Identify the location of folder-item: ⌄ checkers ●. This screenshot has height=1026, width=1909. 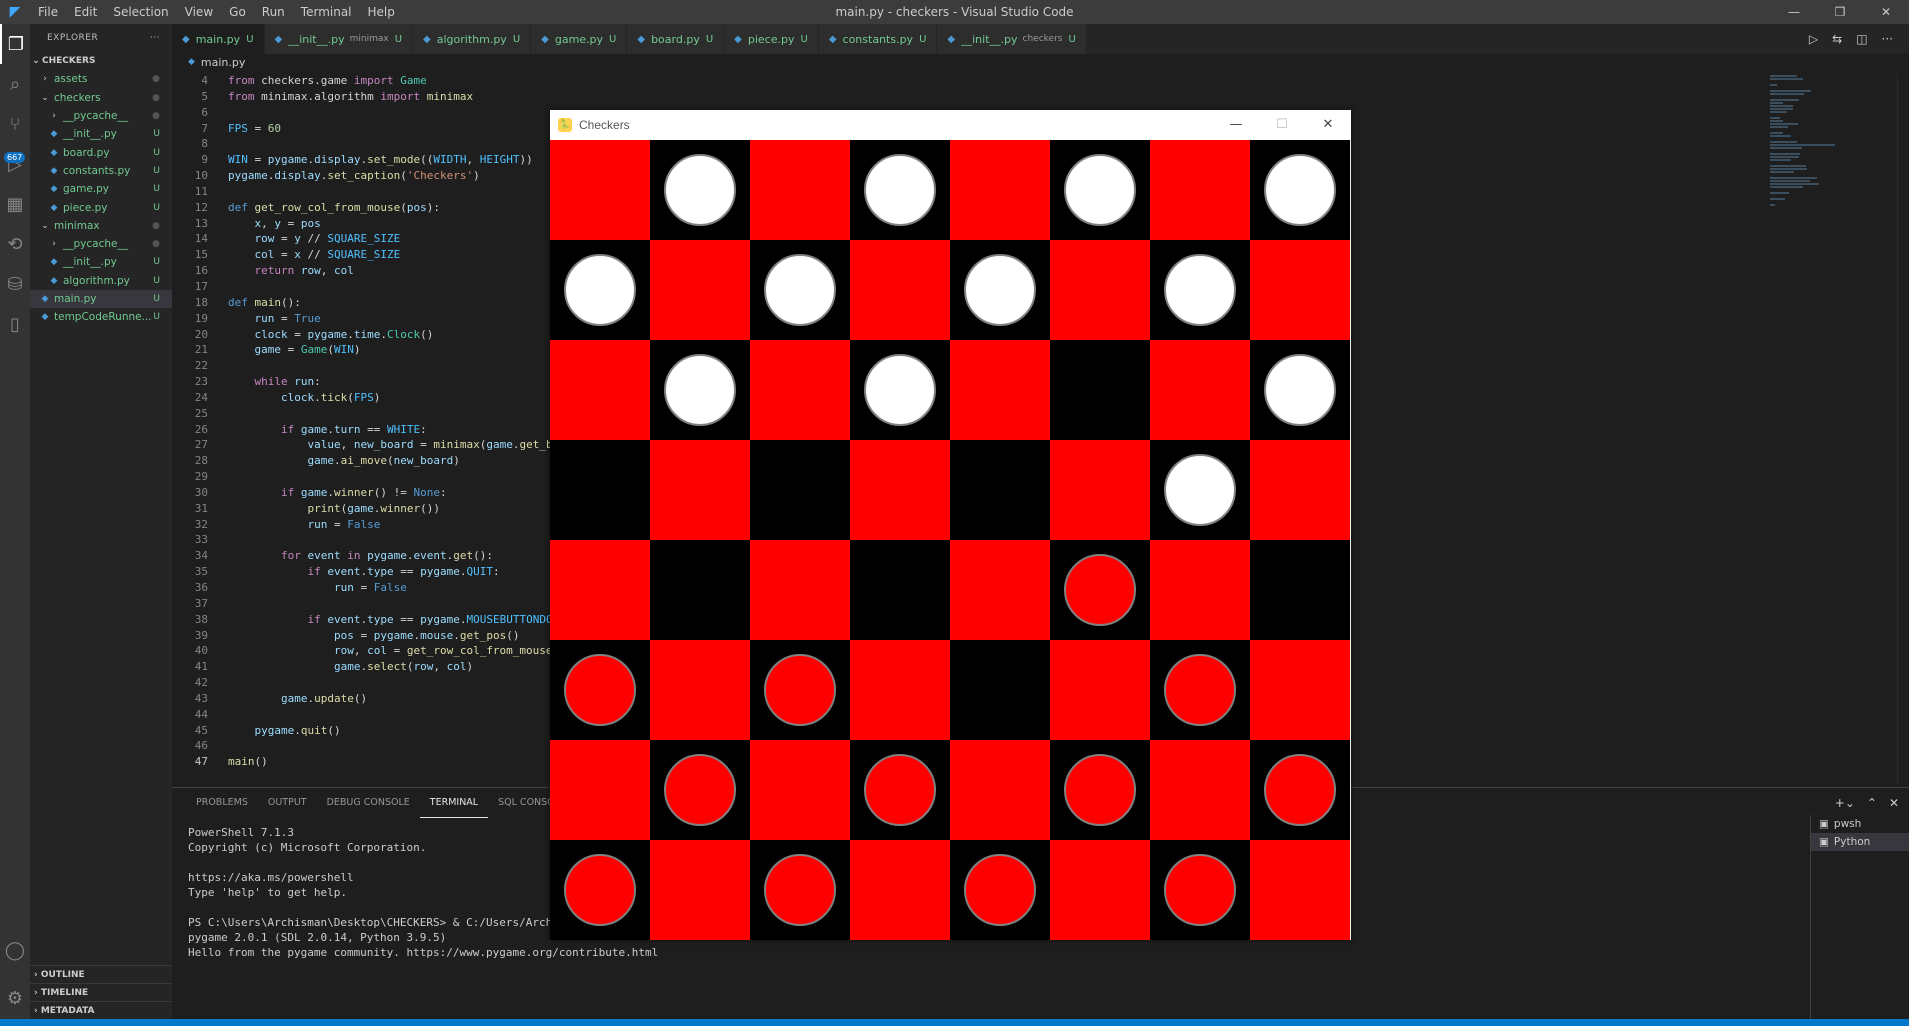
(101, 98).